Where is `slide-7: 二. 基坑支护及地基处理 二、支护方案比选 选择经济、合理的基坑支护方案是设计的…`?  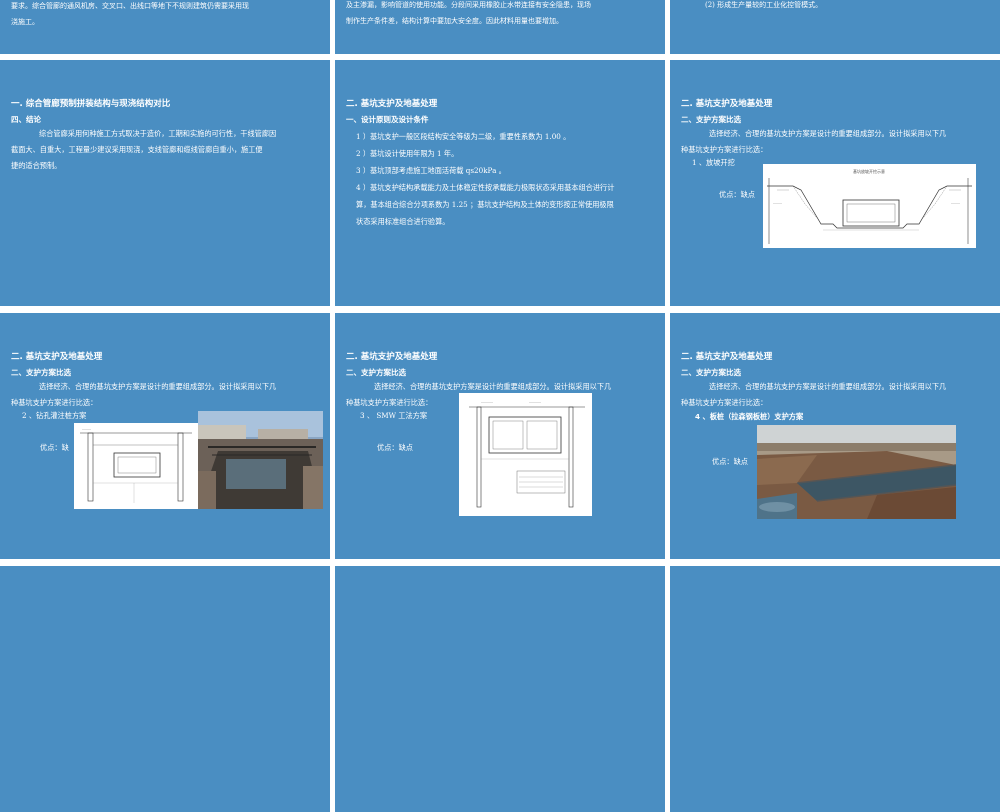
slide-7: 二. 基坑支护及地基处理 二、支护方案比选 选择经济、合理的基坑支护方案是设计的… is located at coordinates (165, 436).